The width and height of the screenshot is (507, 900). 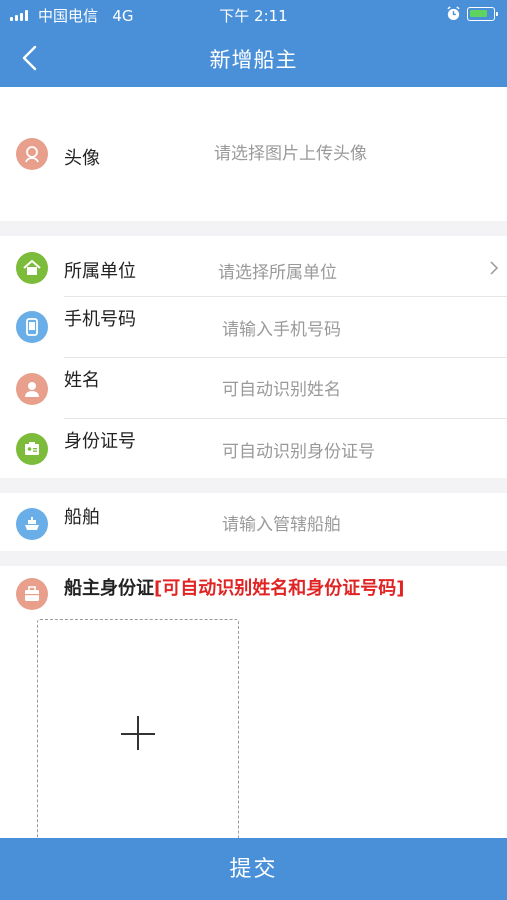 What do you see at coordinates (32, 268) in the screenshot?
I see `home-icon` at bounding box center [32, 268].